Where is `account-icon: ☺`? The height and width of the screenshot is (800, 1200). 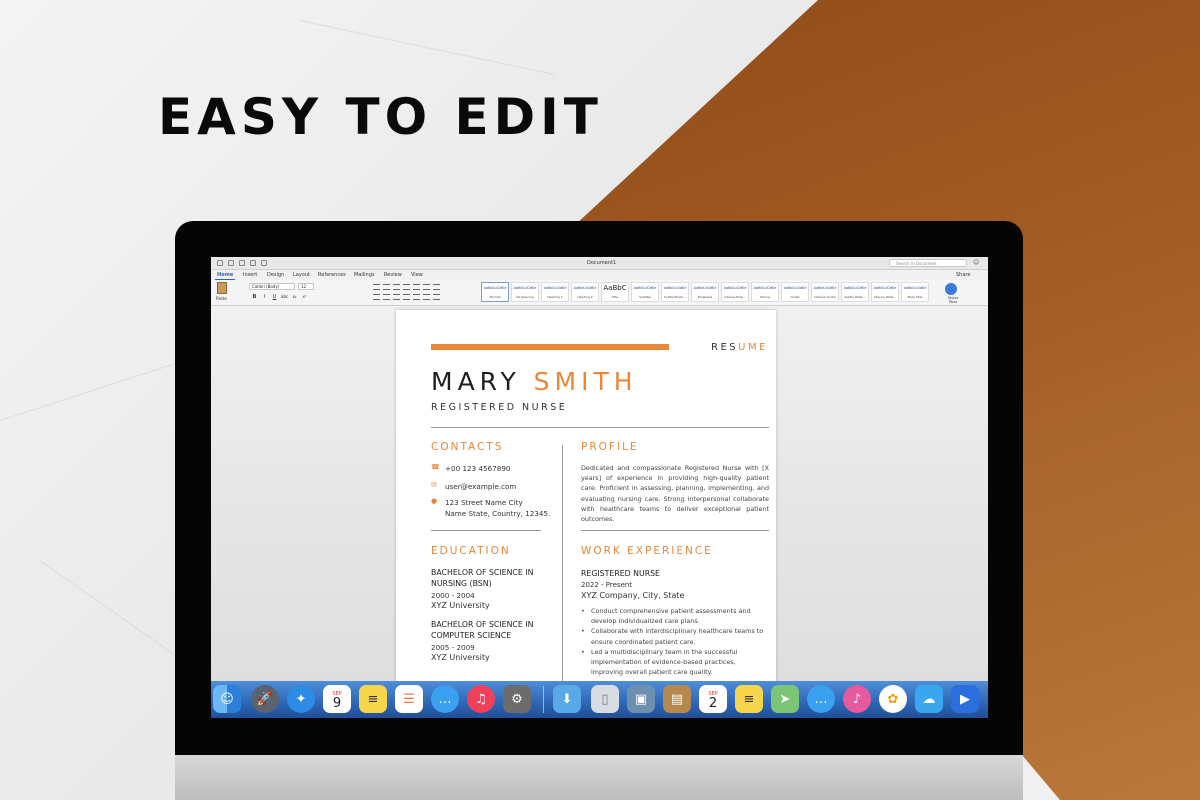
account-icon: ☺ is located at coordinates (976, 262).